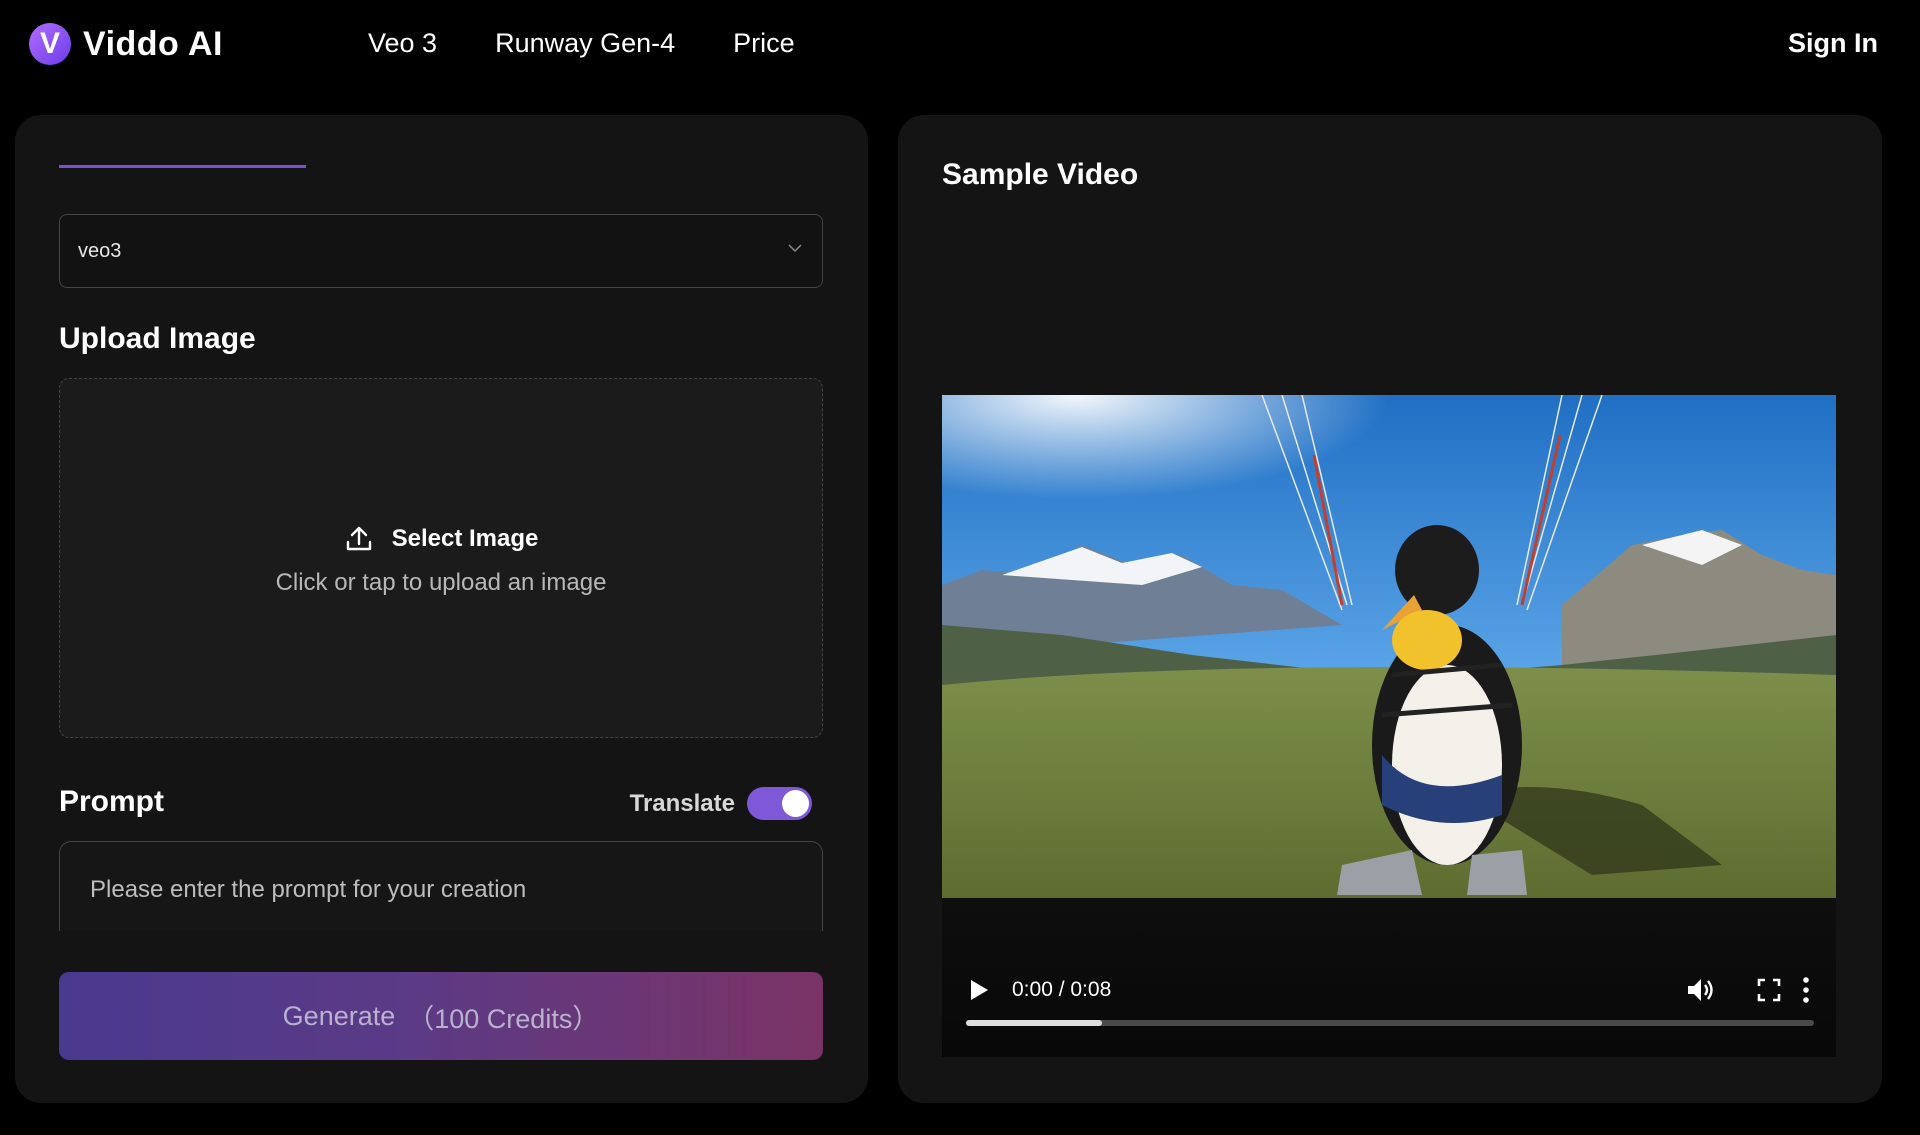 Image resolution: width=1920 pixels, height=1135 pixels. What do you see at coordinates (441, 251) in the screenshot?
I see `model-select: veo3` at bounding box center [441, 251].